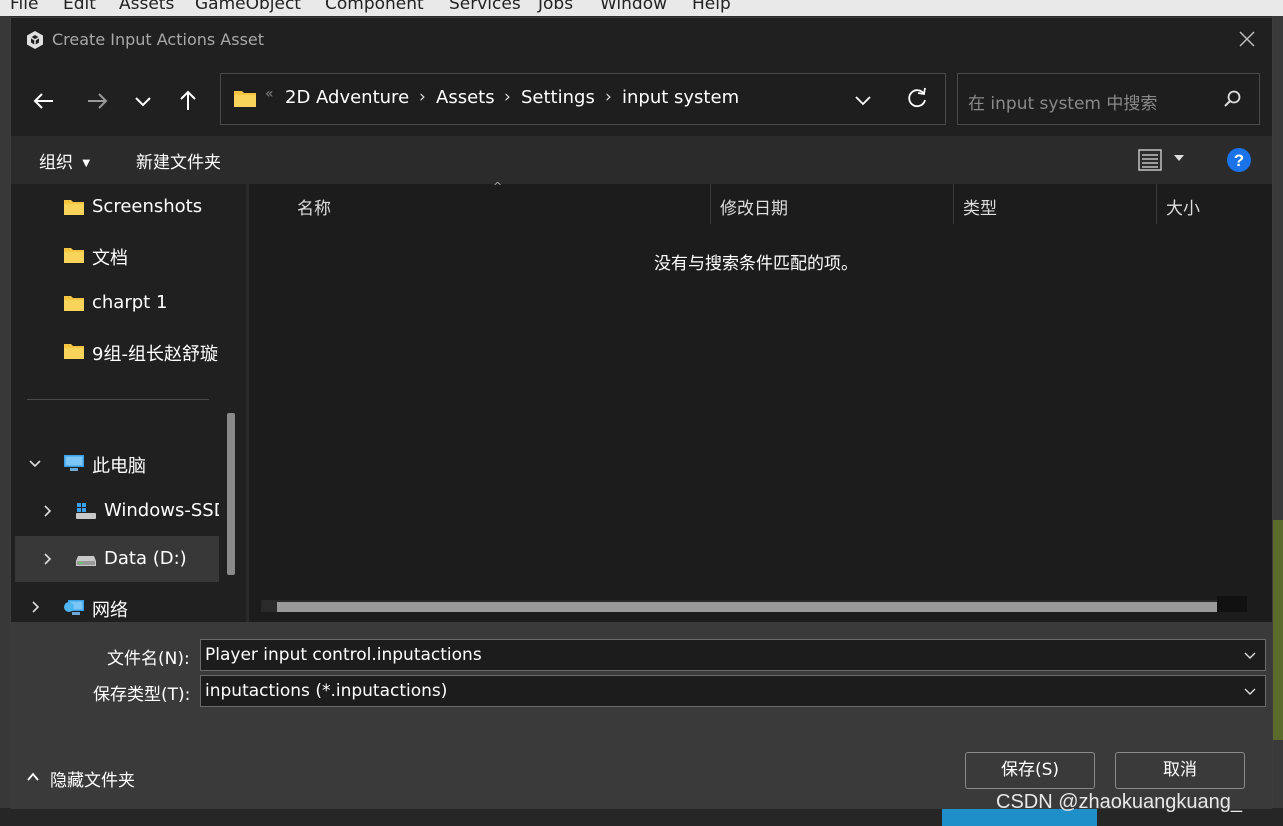  What do you see at coordinates (142, 695) in the screenshot?
I see `filetype-label: 保存类型(T):` at bounding box center [142, 695].